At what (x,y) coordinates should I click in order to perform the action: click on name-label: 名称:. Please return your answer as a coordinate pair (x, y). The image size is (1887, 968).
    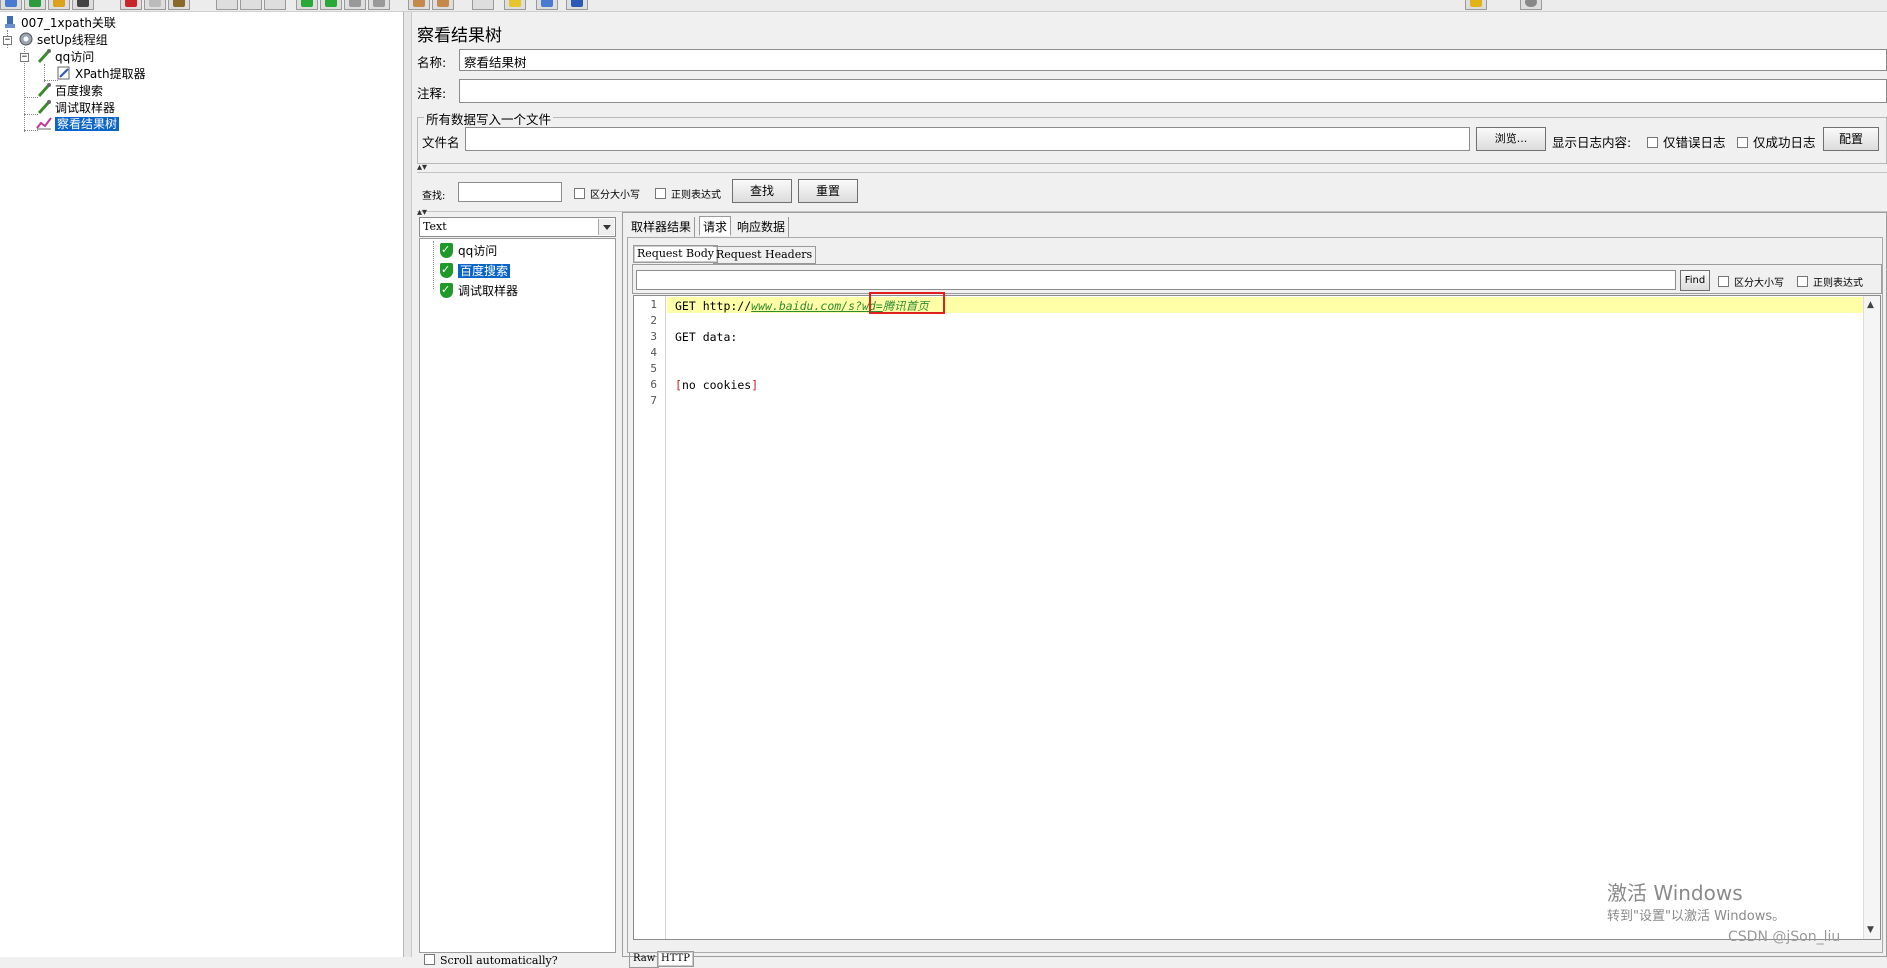
    Looking at the image, I should click on (432, 62).